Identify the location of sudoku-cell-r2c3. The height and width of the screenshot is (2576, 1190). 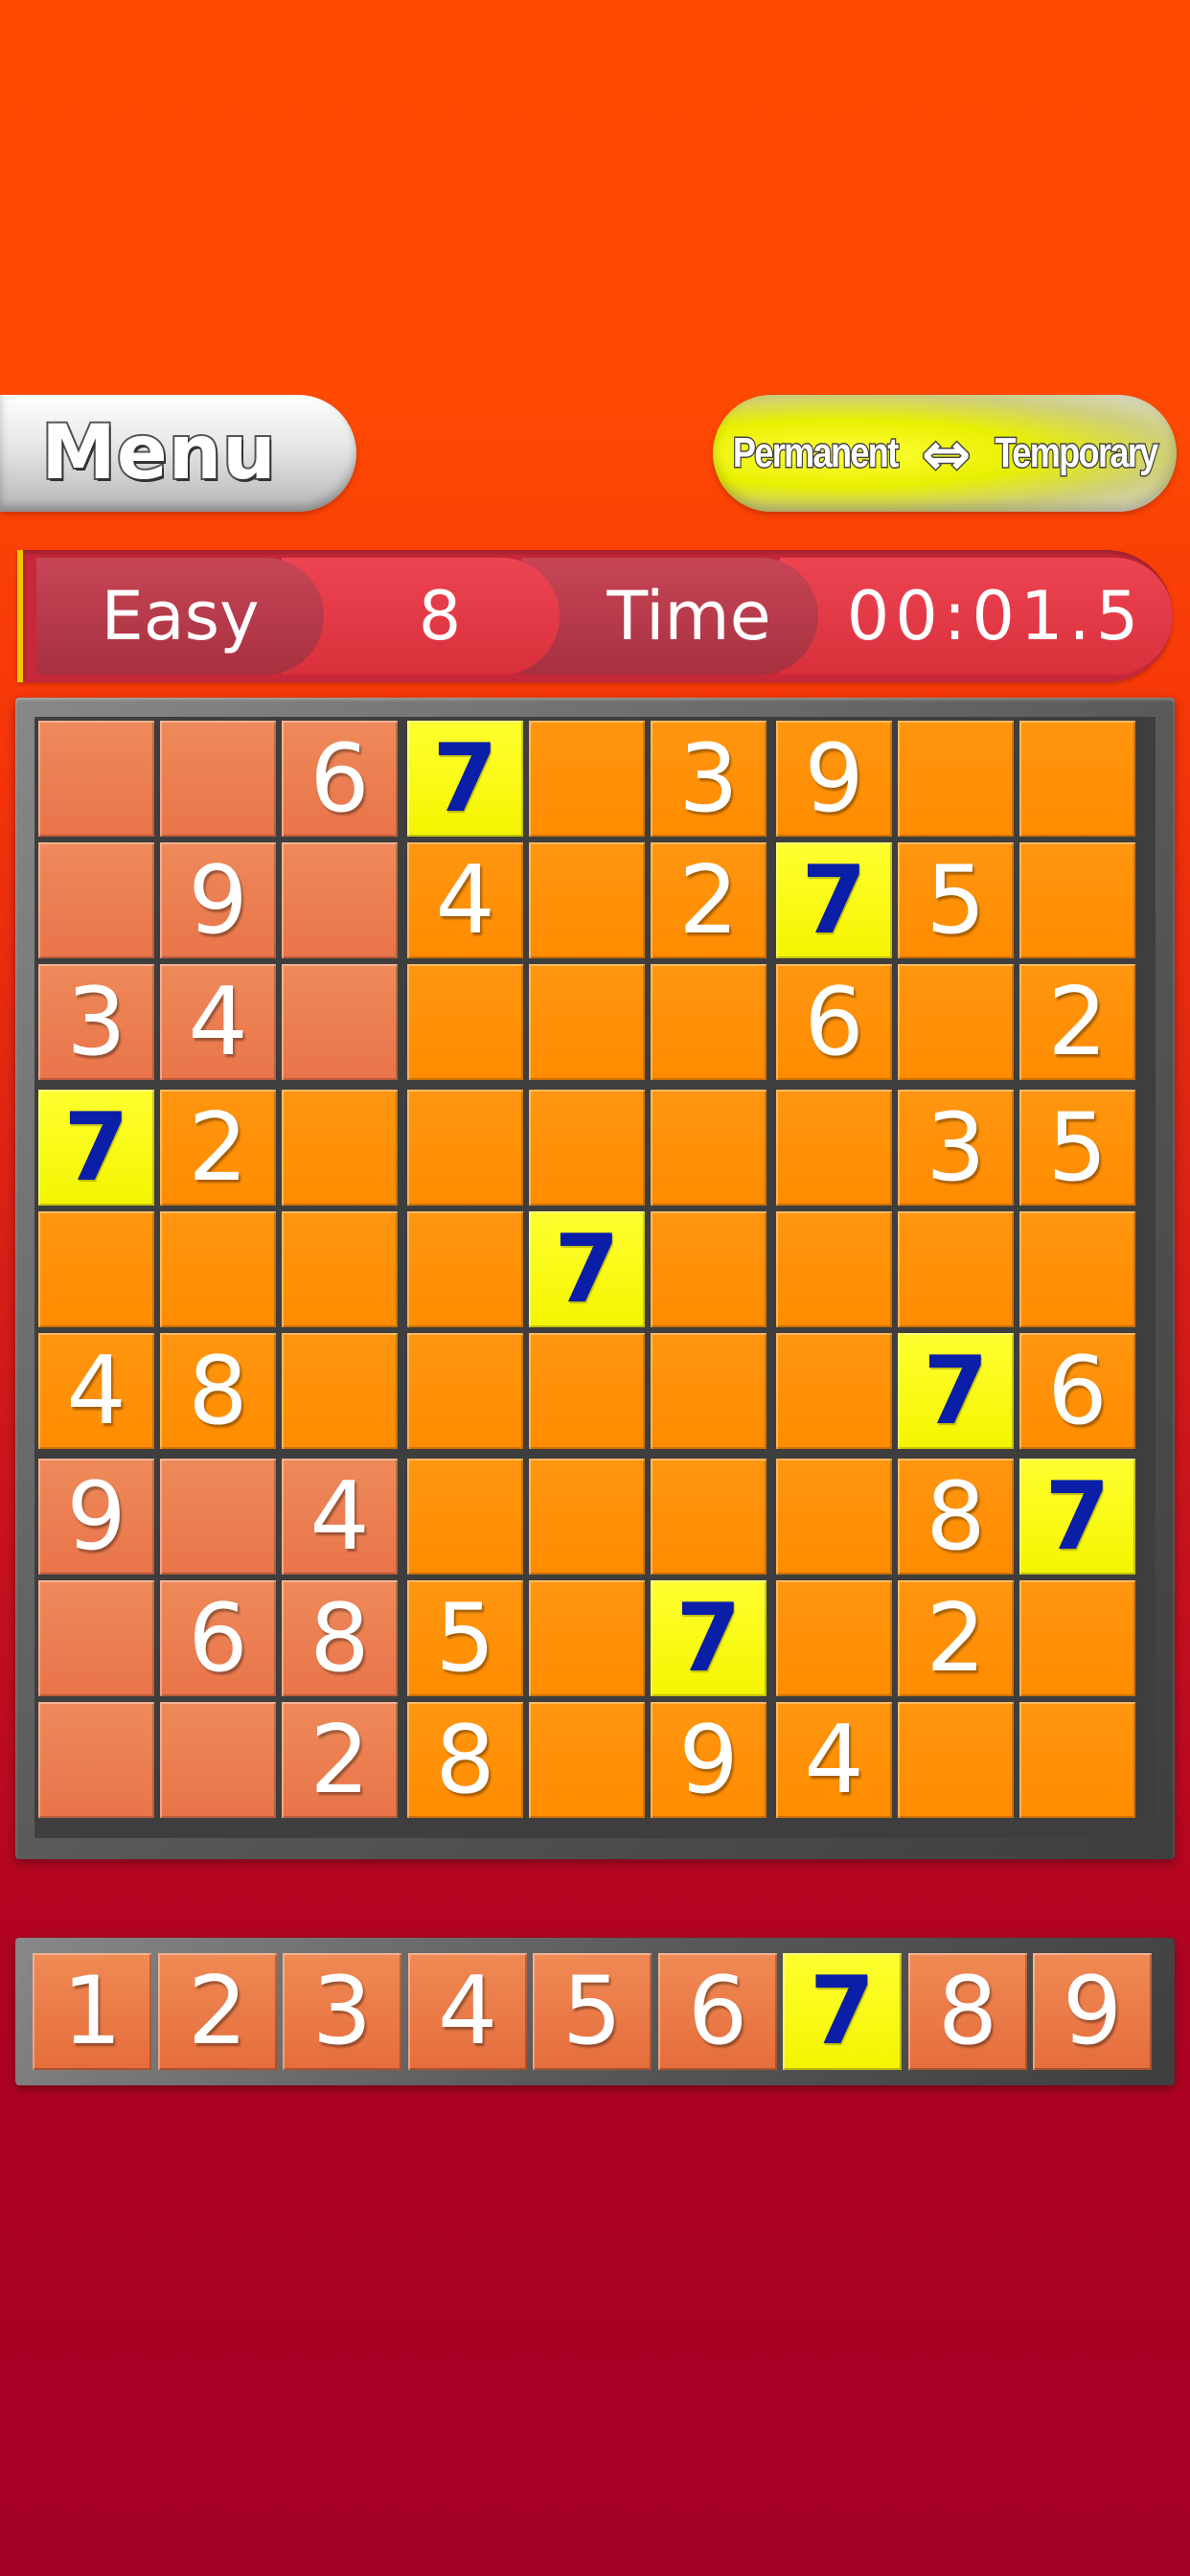
(340, 900).